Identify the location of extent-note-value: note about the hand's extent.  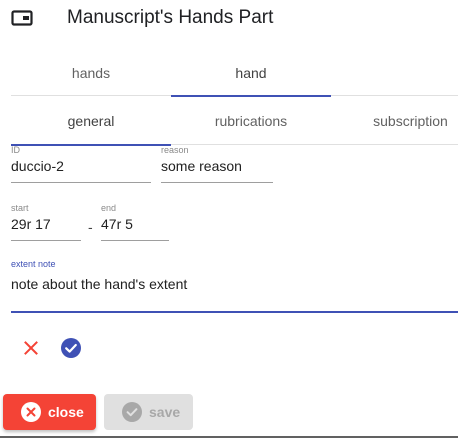
(99, 284).